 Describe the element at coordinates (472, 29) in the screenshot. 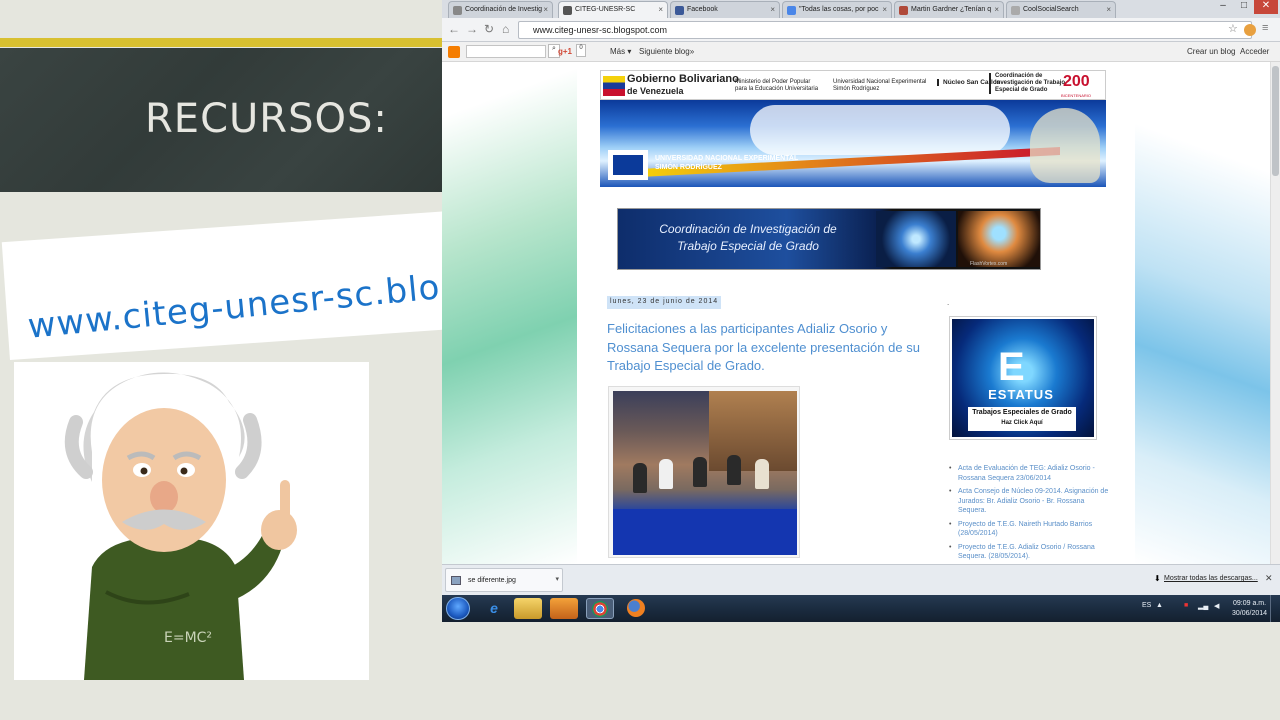

I see `forward-icon: →` at that location.